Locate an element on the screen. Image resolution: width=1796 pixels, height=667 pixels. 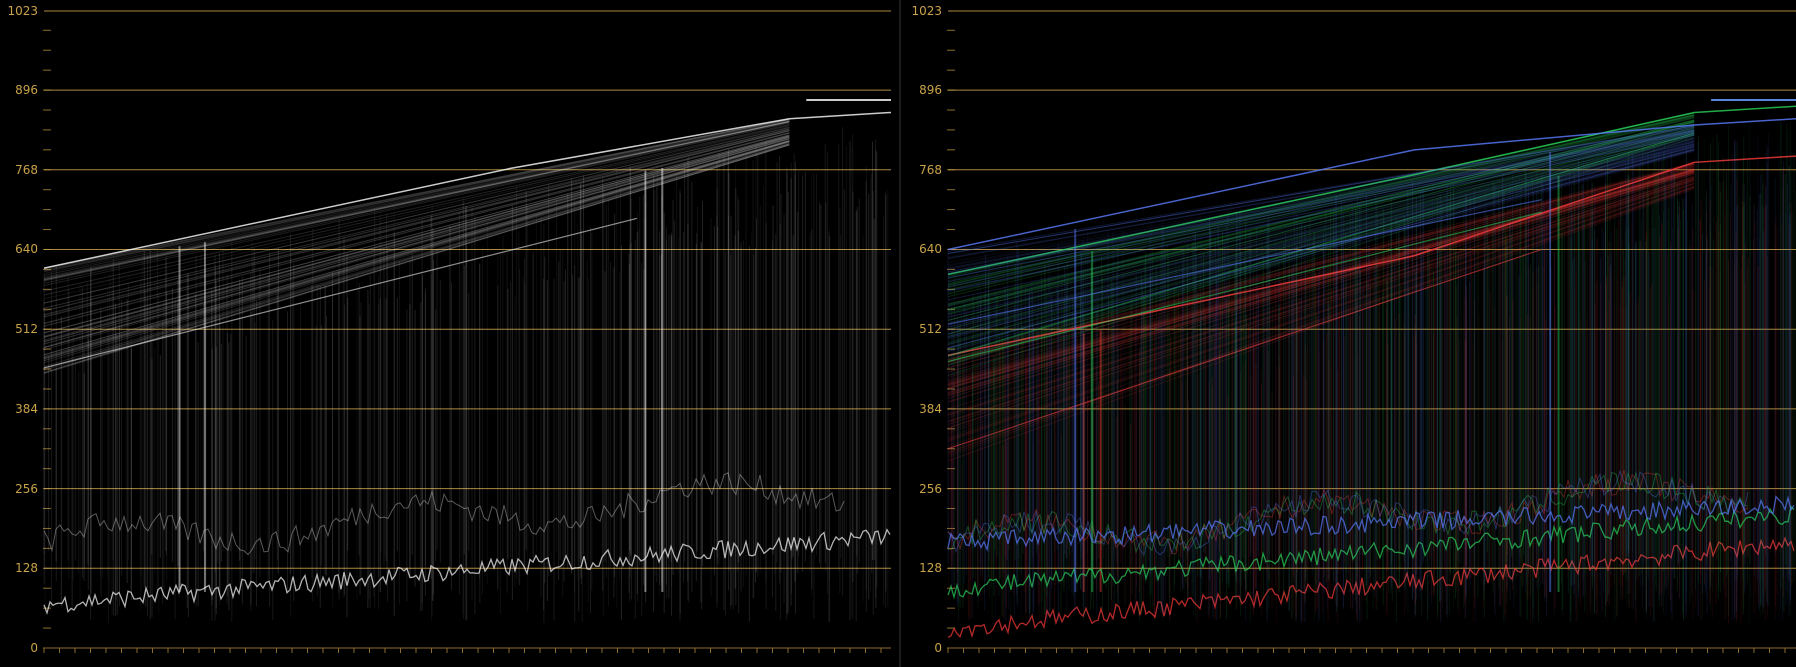
luma-scale-label: 512 is located at coordinates (26, 329).